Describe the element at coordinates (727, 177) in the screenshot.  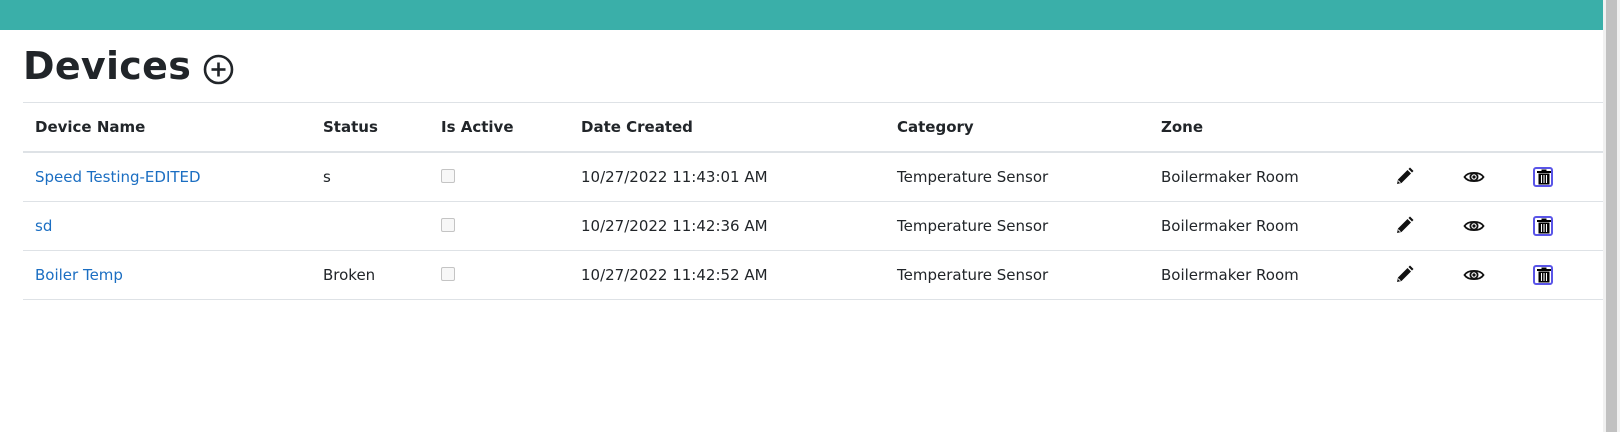
I see `date-created-cell: 10/27/2022 11:43:01 AM` at that location.